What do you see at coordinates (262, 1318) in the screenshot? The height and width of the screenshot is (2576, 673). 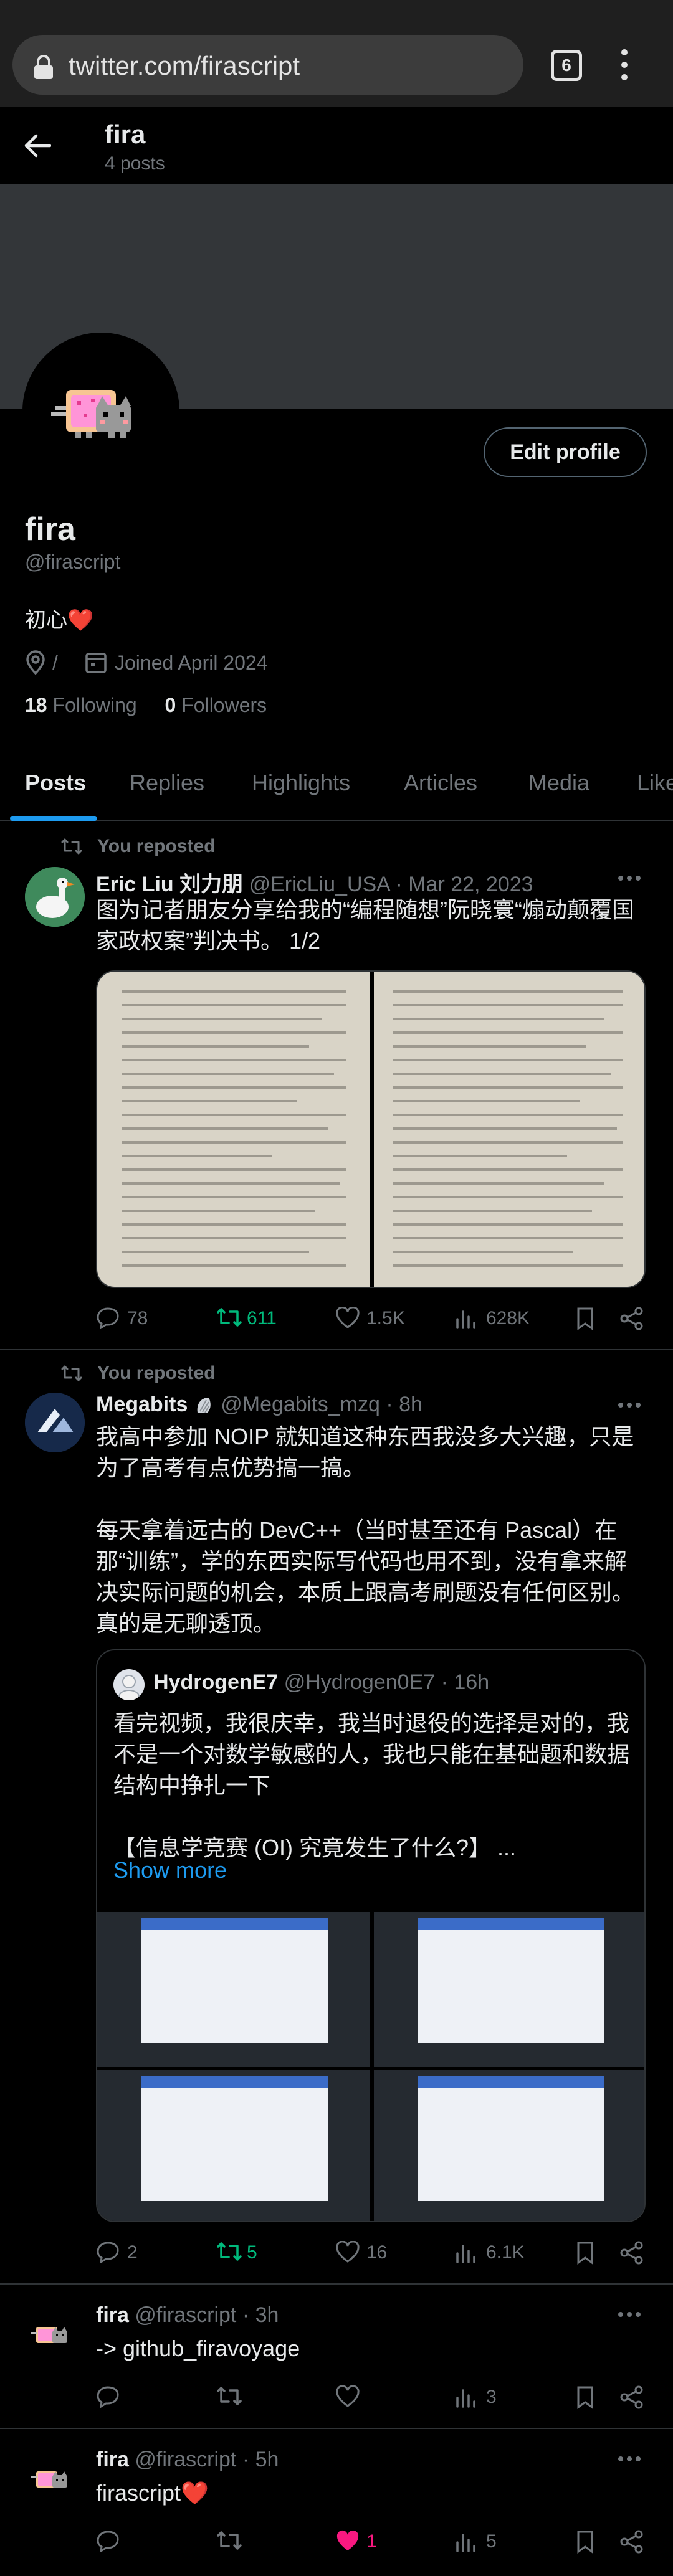 I see `repost-count: 611` at bounding box center [262, 1318].